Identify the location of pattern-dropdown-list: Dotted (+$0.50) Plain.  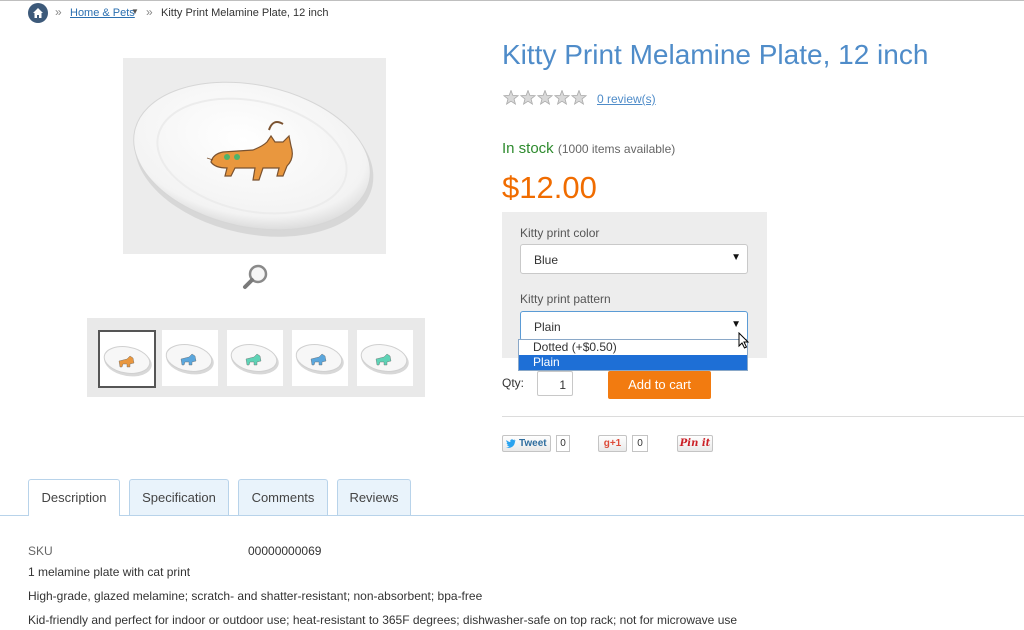
(633, 355).